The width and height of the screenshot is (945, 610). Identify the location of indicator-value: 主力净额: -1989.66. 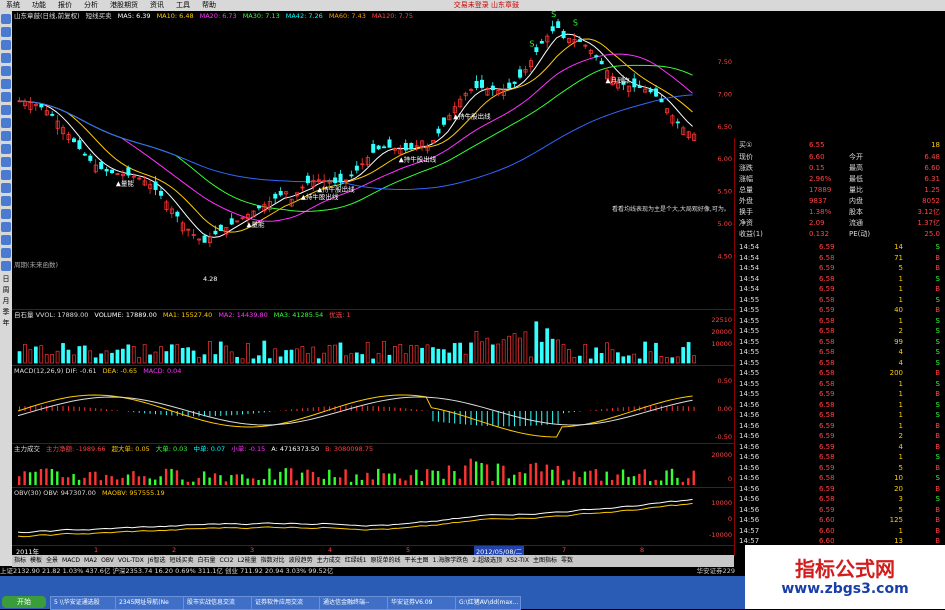
(76, 449).